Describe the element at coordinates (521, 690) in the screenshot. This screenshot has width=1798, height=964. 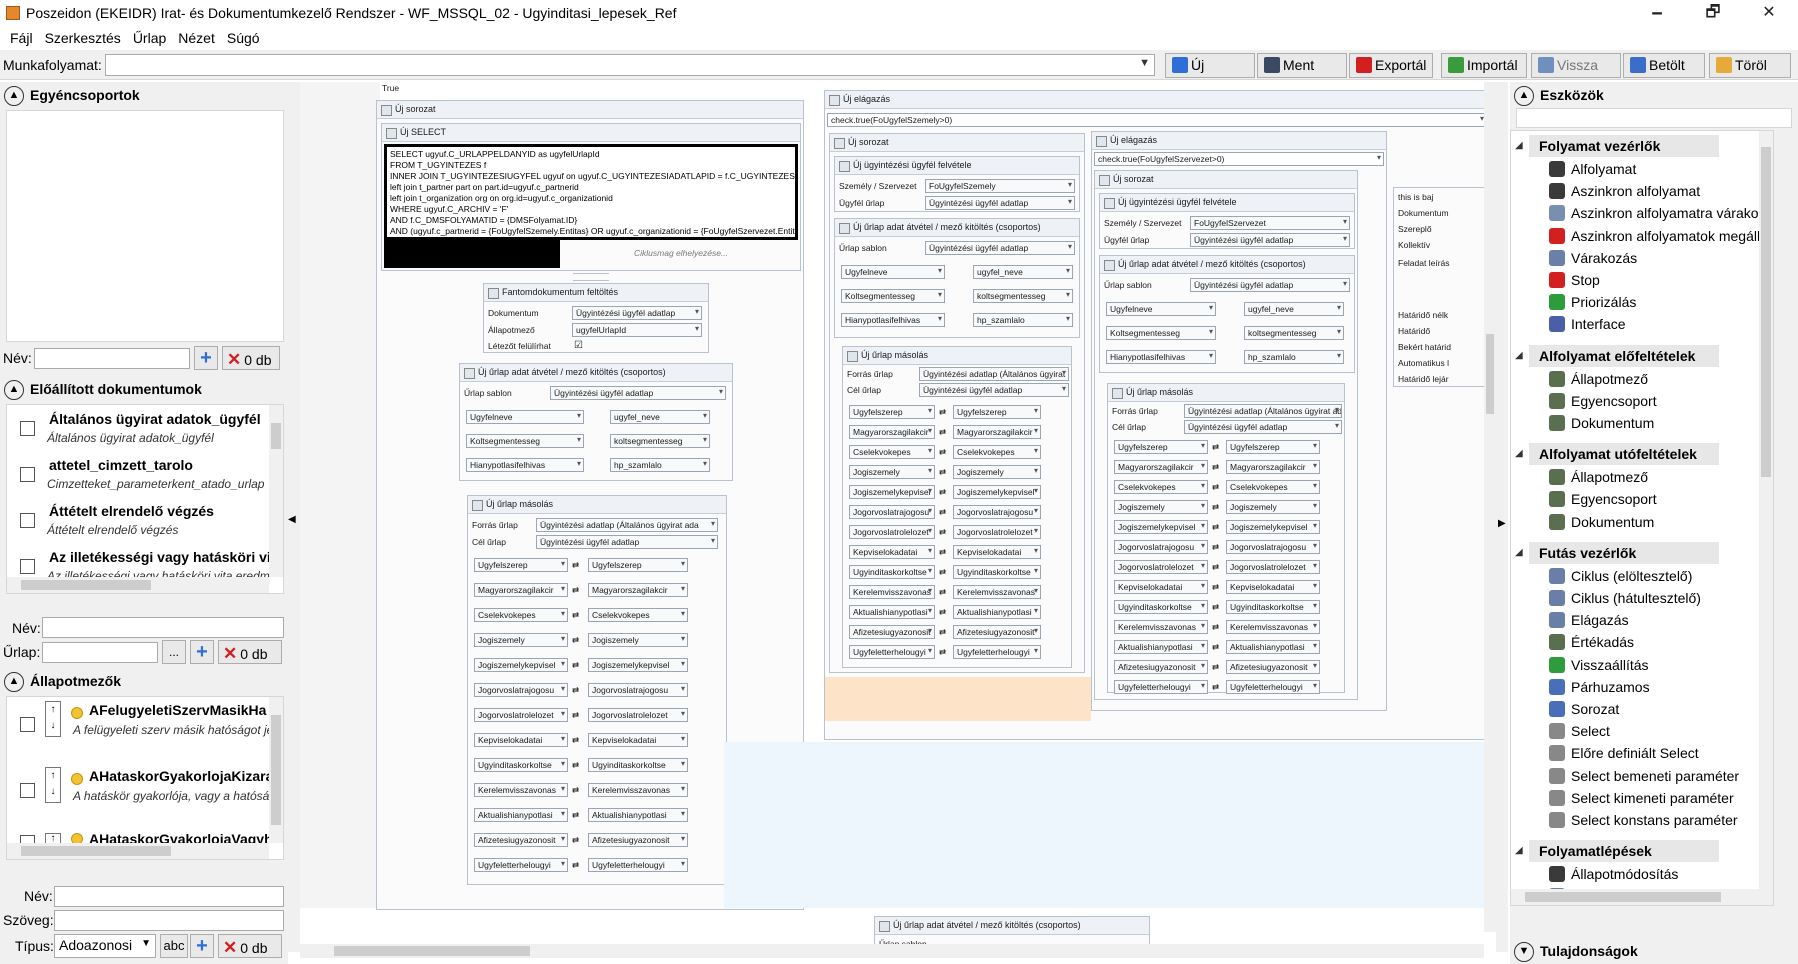
I see `copy-source: Jogorvoslatrajogosu` at that location.